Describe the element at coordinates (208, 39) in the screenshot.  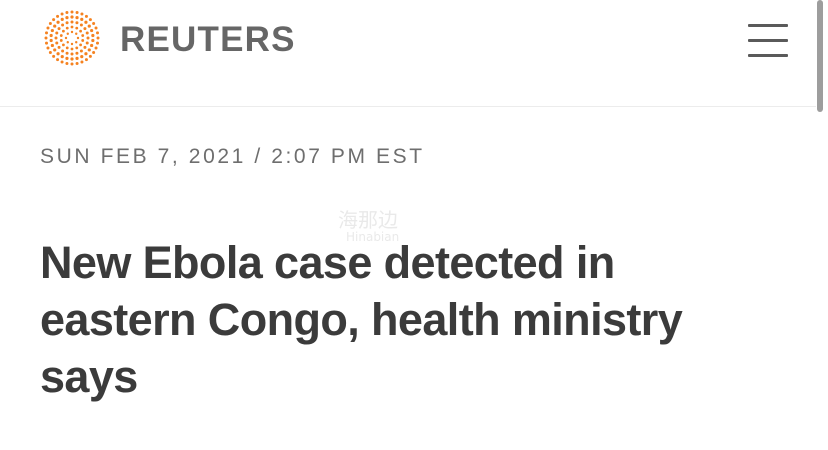
I see `brand-wordmark: REUTERS` at that location.